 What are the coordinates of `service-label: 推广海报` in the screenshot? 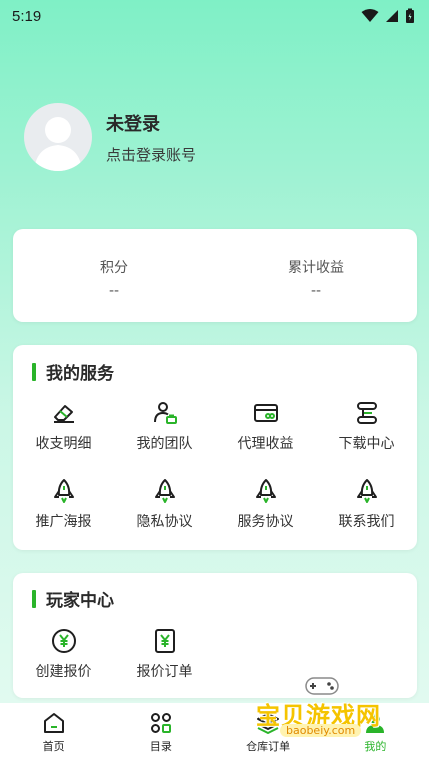 It's located at (63, 522).